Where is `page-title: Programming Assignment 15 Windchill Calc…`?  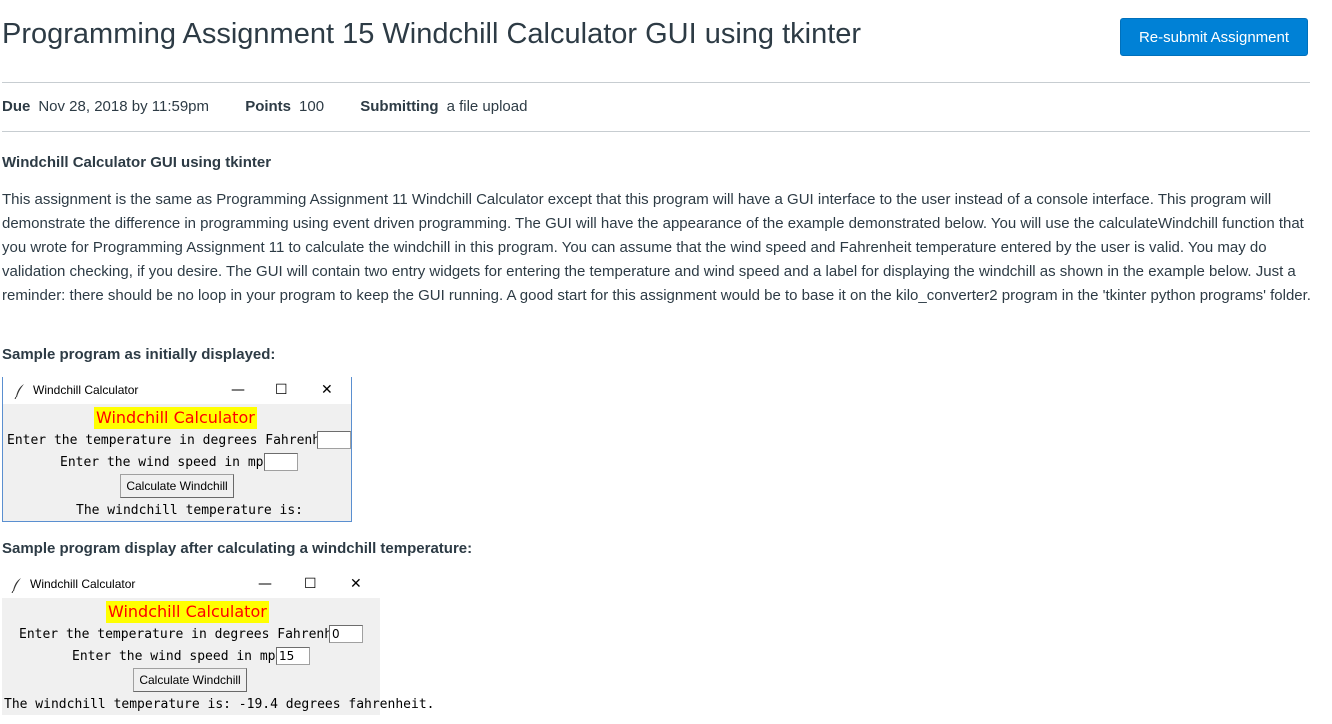 page-title: Programming Assignment 15 Windchill Calc… is located at coordinates (432, 34).